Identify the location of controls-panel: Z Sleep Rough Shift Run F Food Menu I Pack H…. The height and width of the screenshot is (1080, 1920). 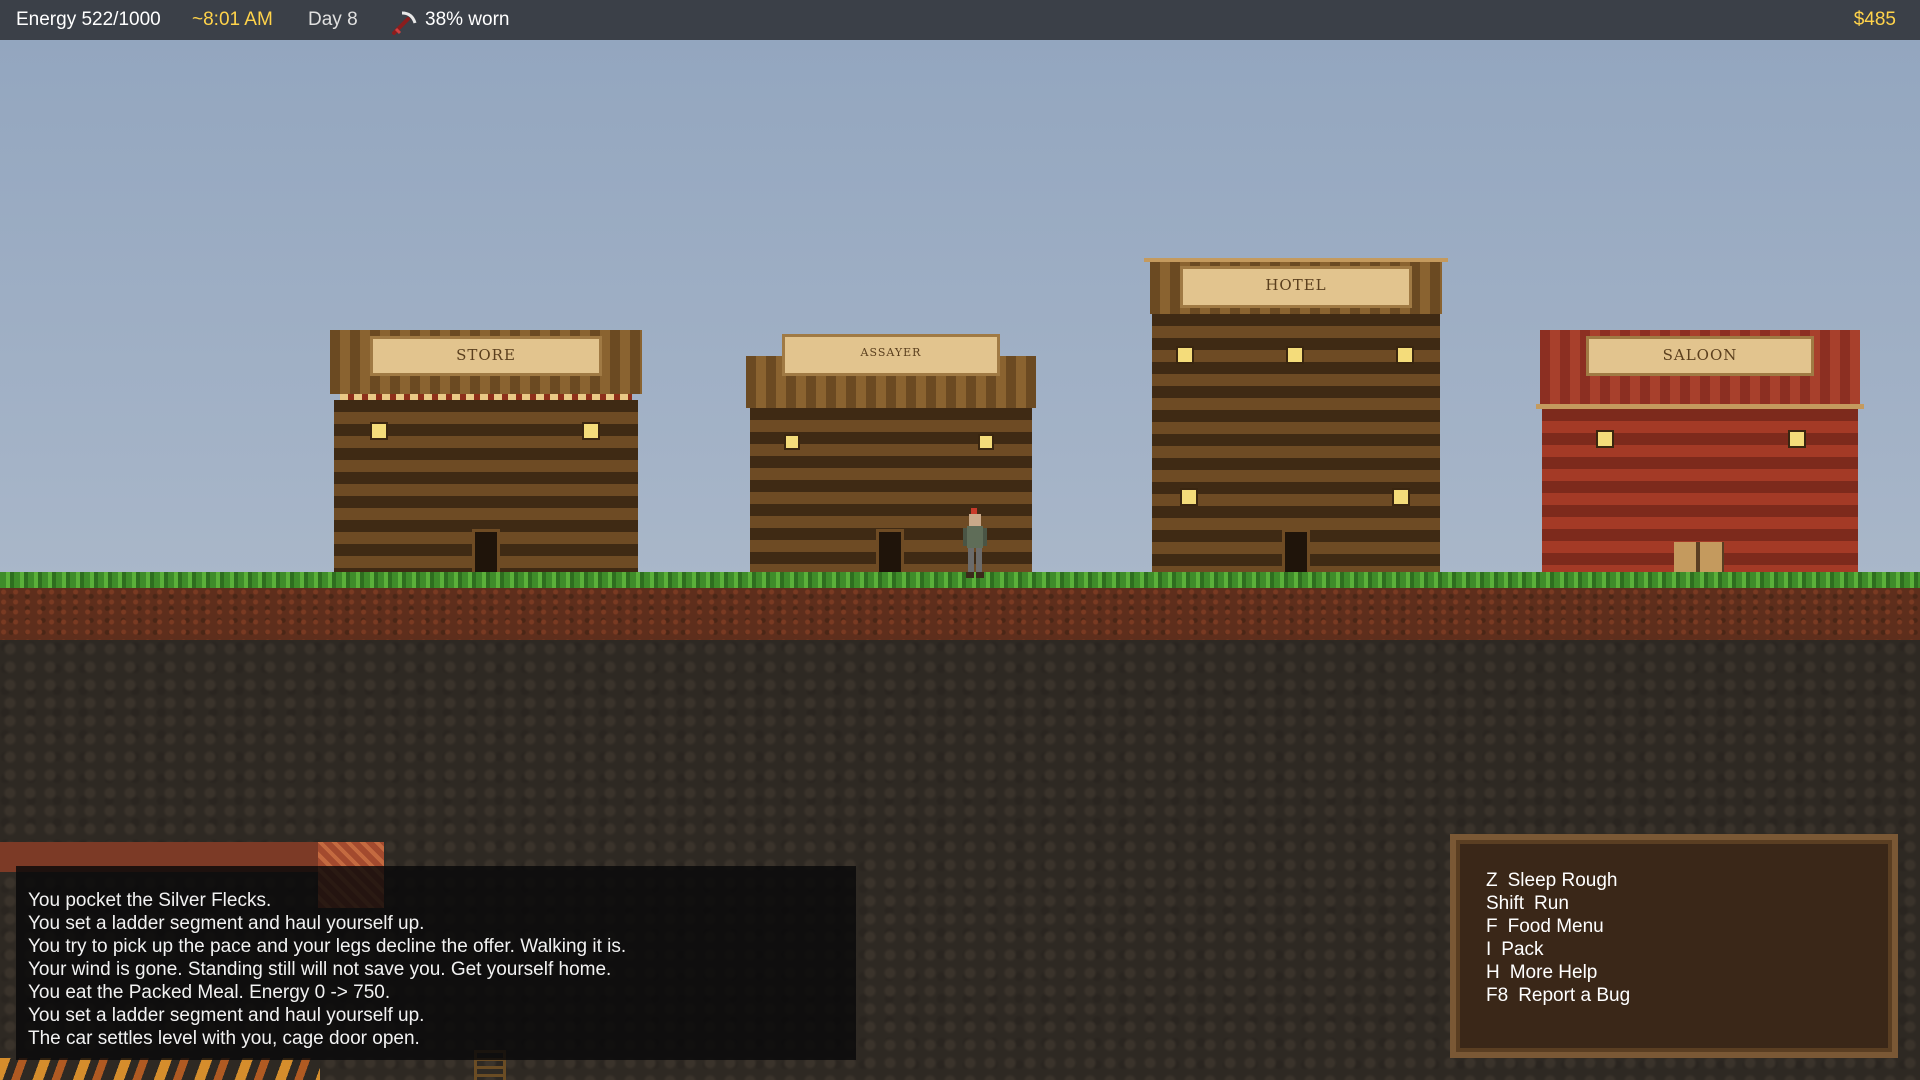
(1674, 946).